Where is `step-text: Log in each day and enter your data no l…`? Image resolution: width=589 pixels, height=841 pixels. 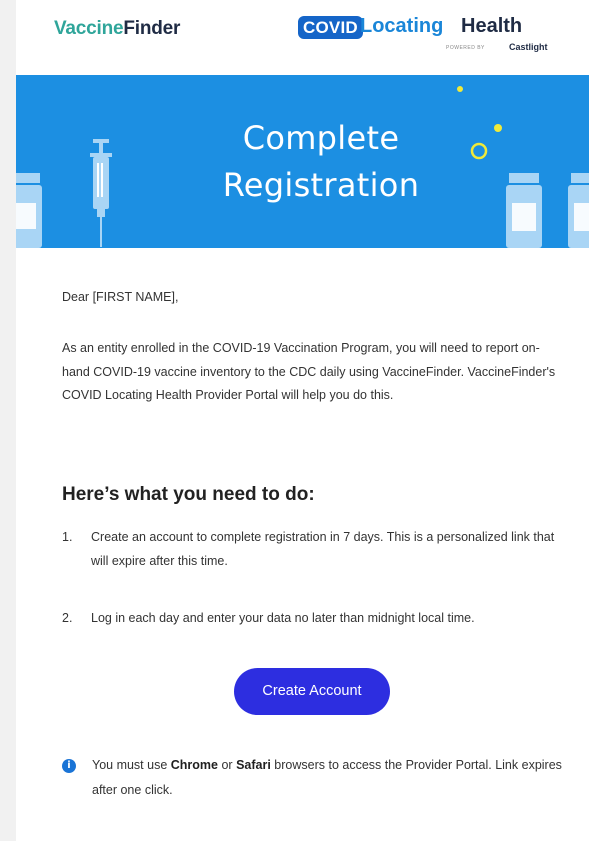
step-text: Log in each day and enter your data no l… is located at coordinates (283, 618).